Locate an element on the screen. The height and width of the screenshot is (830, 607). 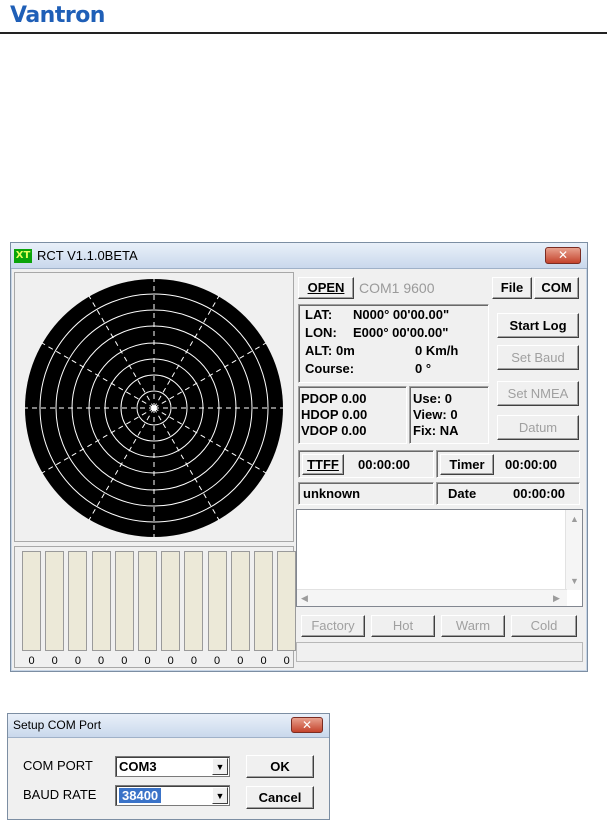
ttff-button: TTFF is located at coordinates (323, 464).